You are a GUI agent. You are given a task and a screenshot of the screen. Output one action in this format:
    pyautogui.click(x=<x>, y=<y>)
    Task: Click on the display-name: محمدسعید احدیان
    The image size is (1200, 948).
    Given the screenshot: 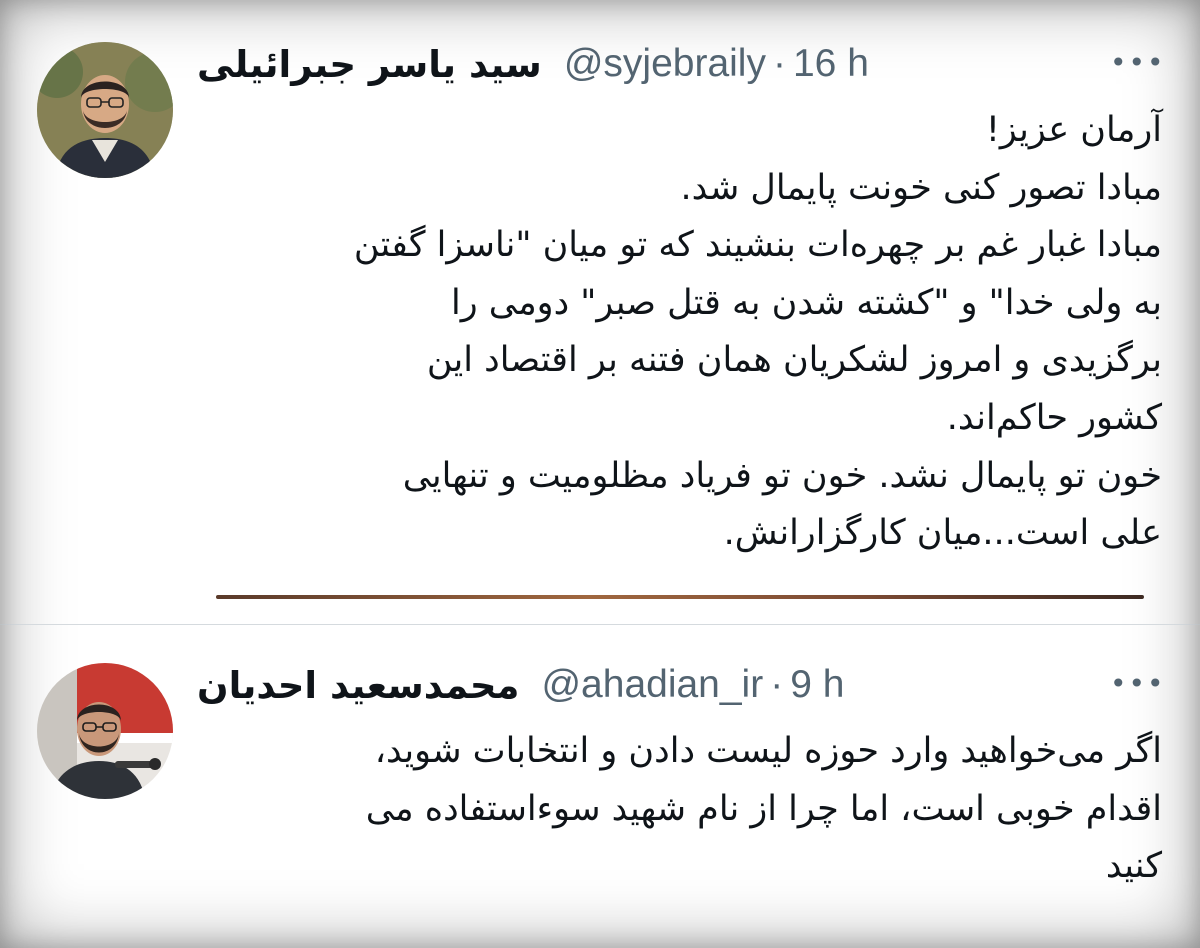 What is the action you would take?
    pyautogui.click(x=358, y=685)
    